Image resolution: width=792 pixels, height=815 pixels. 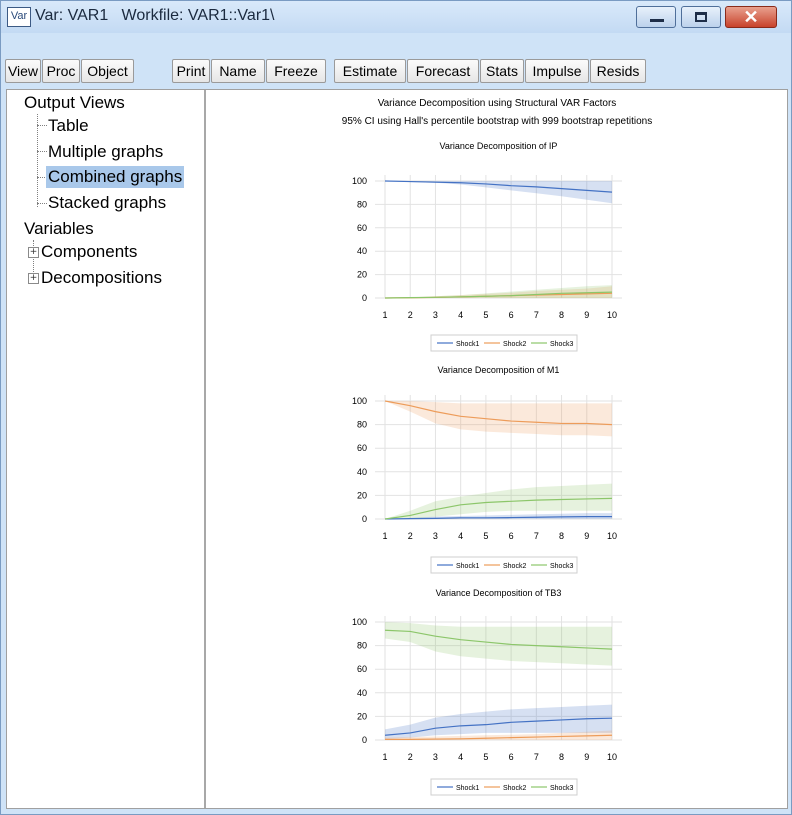 What do you see at coordinates (296, 71) in the screenshot?
I see `freeze-button: Freeze` at bounding box center [296, 71].